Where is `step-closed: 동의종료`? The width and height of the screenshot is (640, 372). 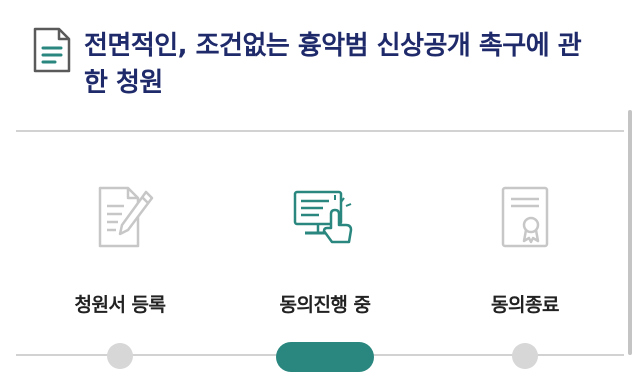 step-closed: 동의종료 is located at coordinates (525, 254).